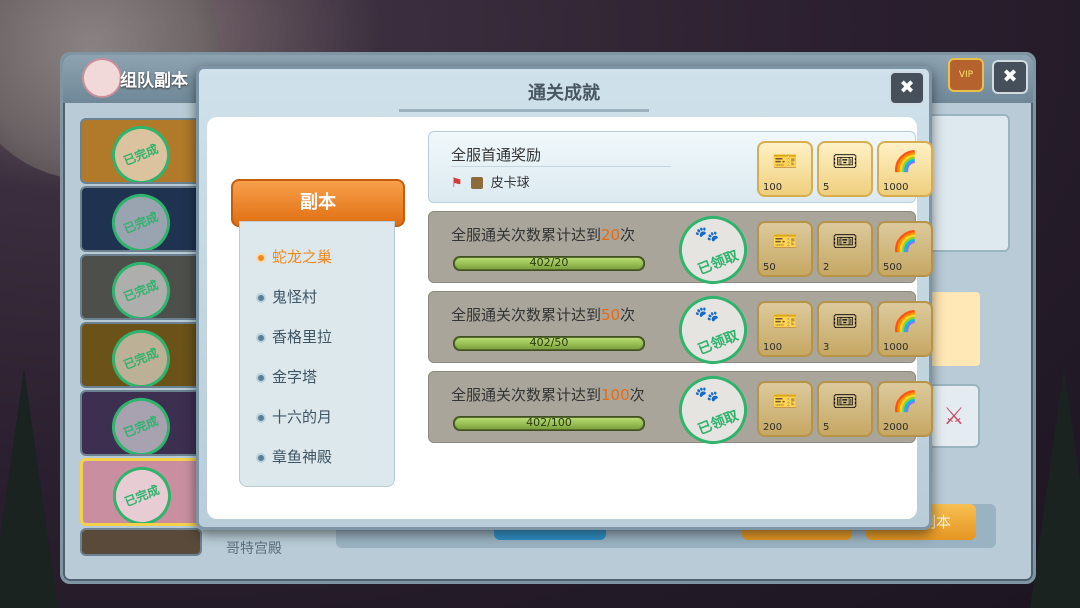 This screenshot has height=608, width=1080. I want to click on category-item: 鬼怪村, so click(287, 296).